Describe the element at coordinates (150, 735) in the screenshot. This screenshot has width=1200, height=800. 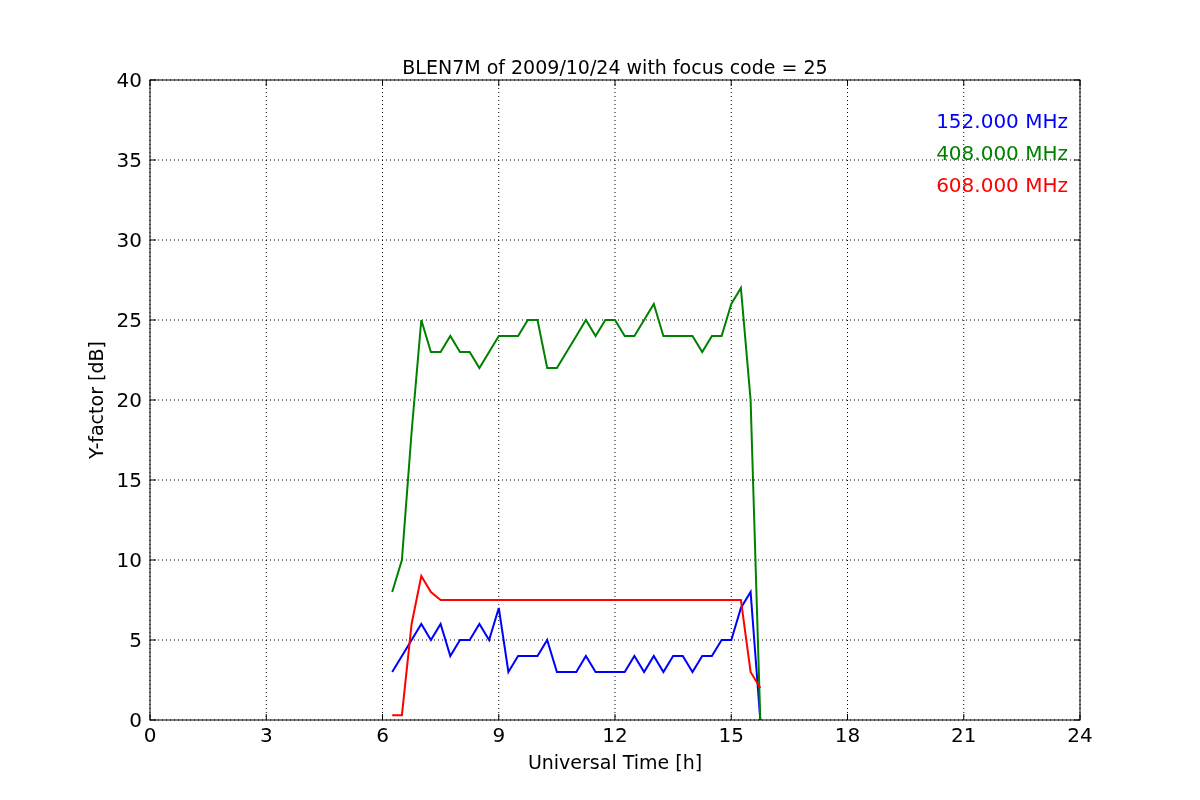
I see `x-tick-label: 0` at that location.